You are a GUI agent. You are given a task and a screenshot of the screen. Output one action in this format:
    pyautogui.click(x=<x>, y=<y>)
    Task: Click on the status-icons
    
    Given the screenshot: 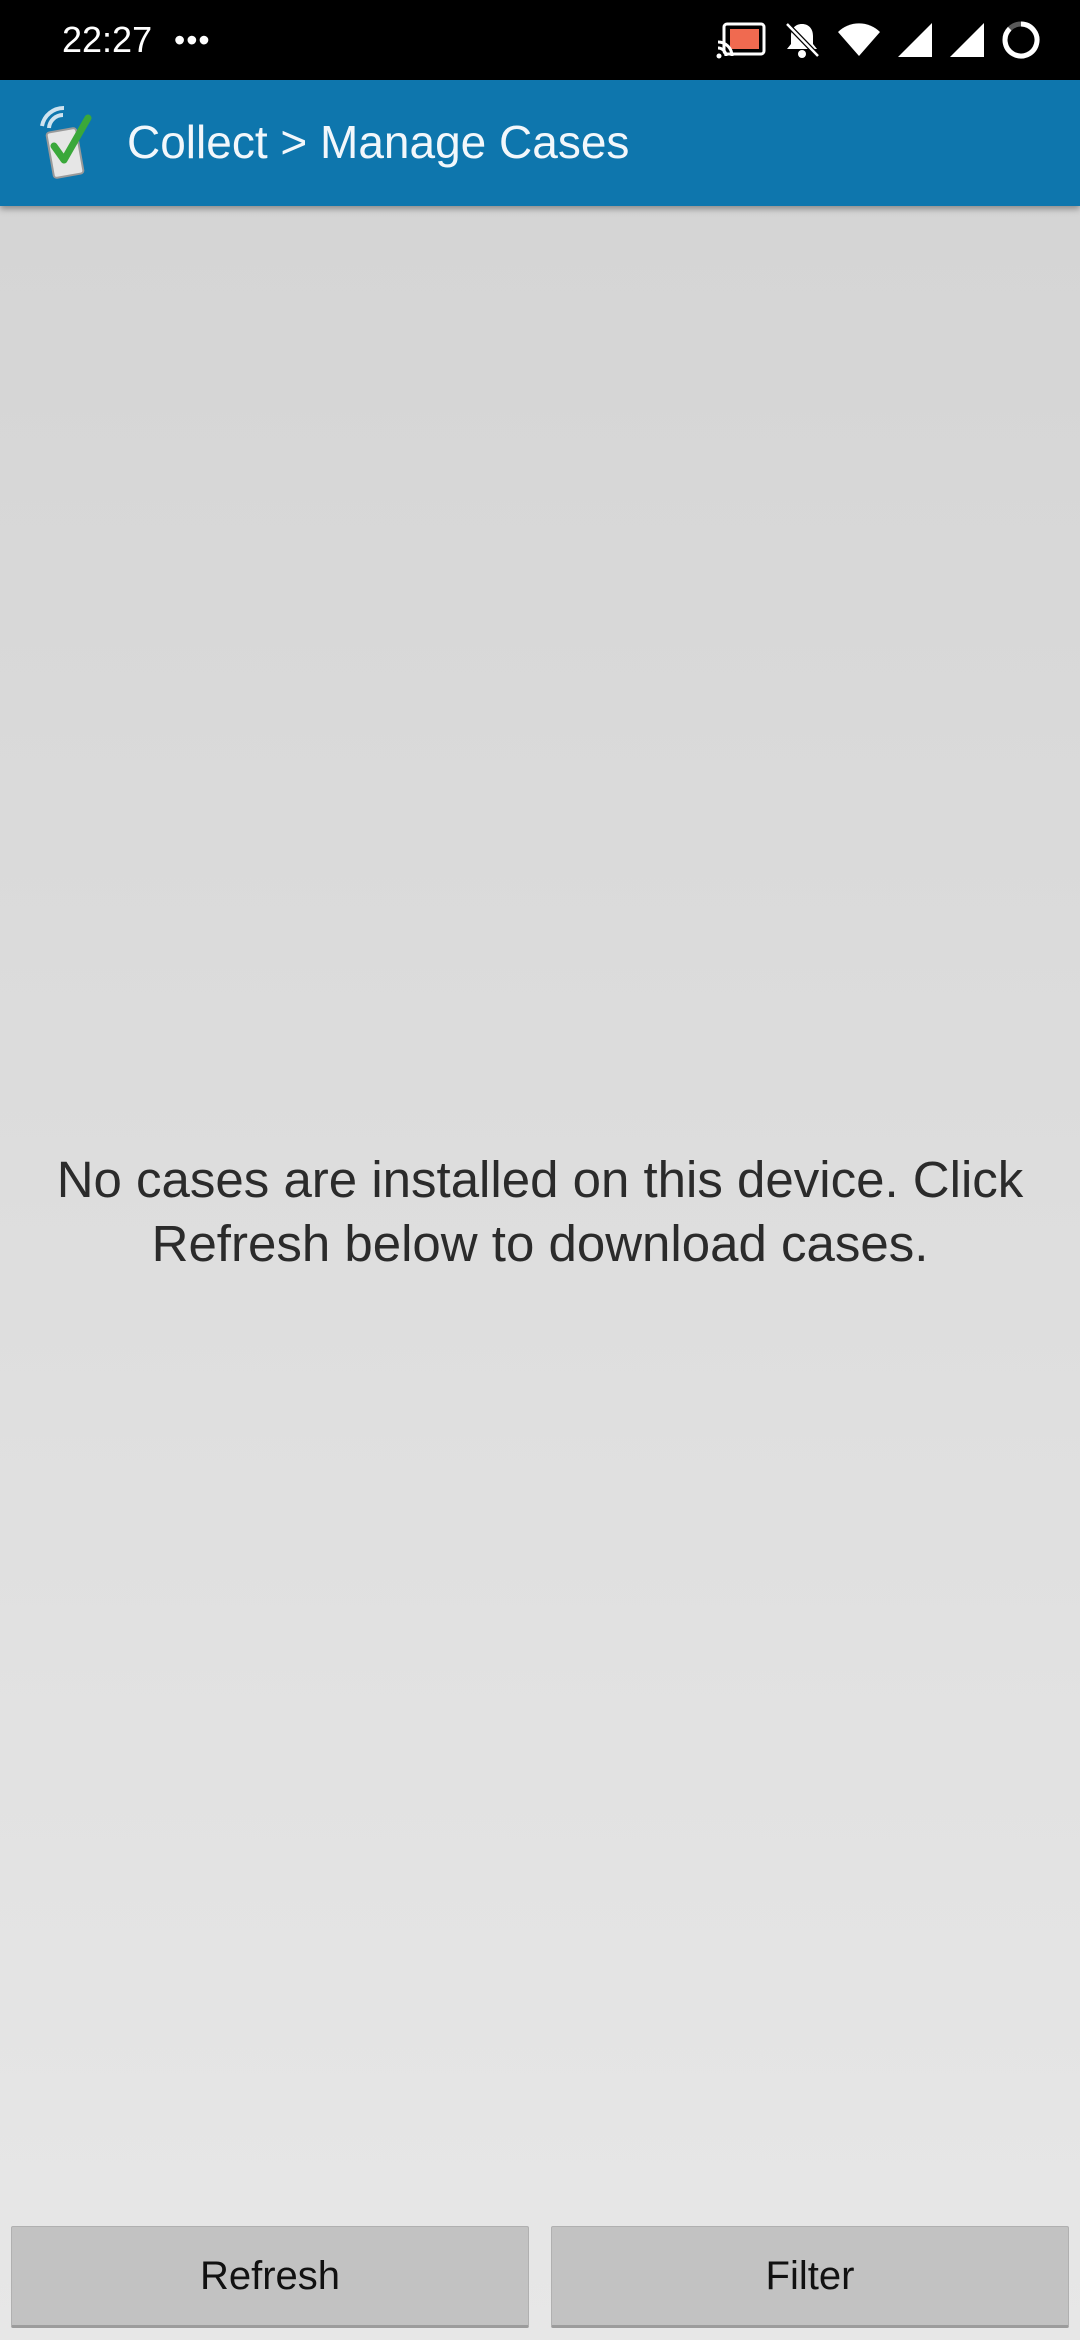 What is the action you would take?
    pyautogui.click(x=879, y=40)
    